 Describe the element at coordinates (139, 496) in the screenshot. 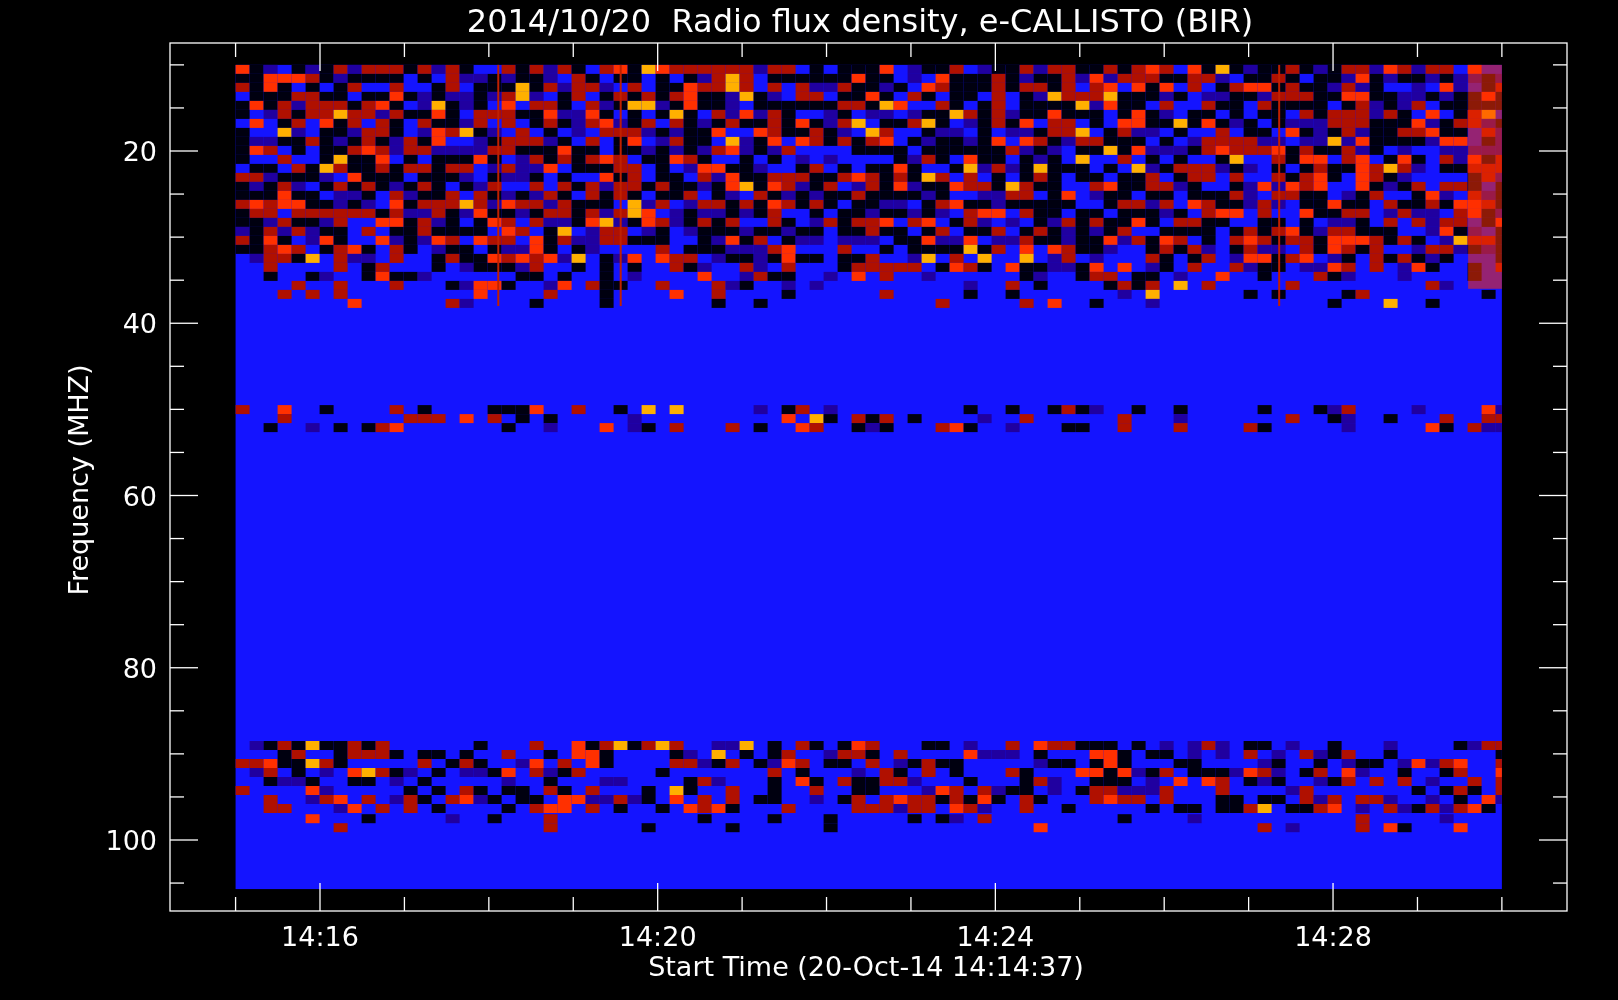

I see `tick-label: 60` at that location.